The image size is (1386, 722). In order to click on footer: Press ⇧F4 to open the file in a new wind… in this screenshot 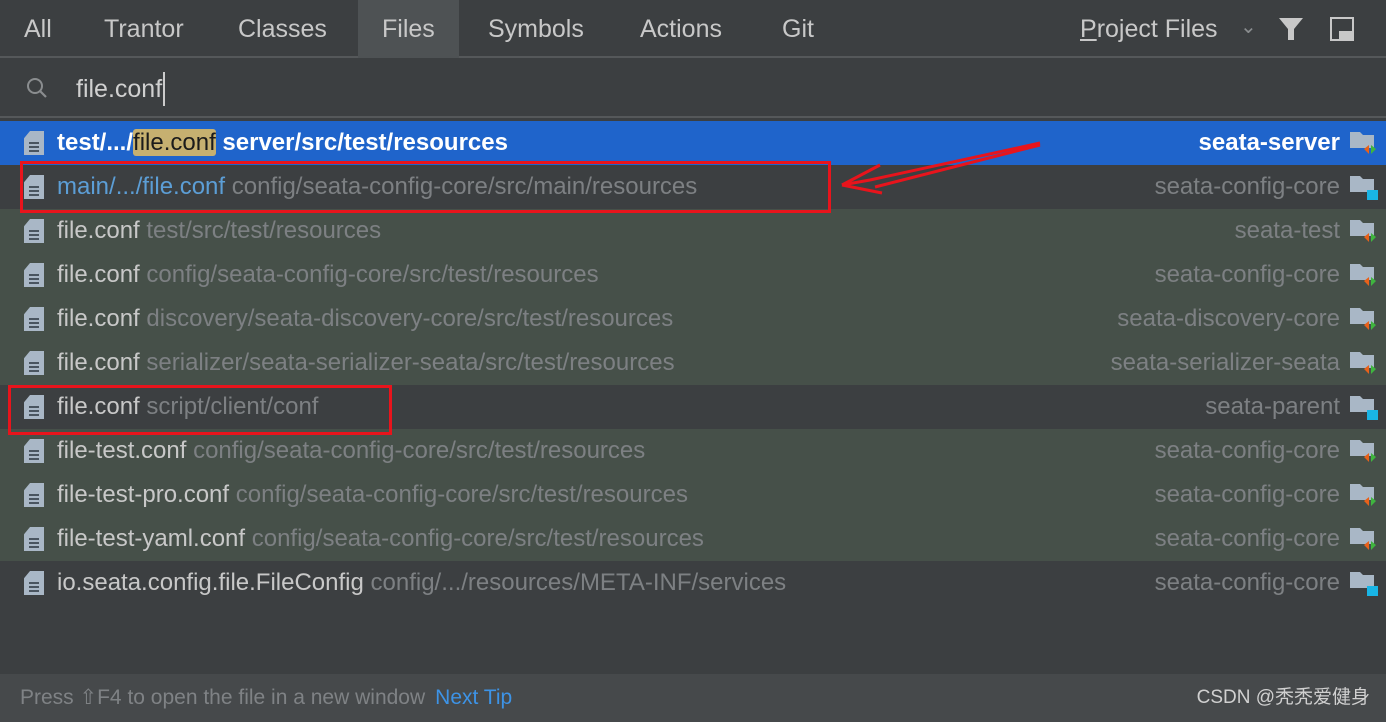, I will do `click(693, 698)`.